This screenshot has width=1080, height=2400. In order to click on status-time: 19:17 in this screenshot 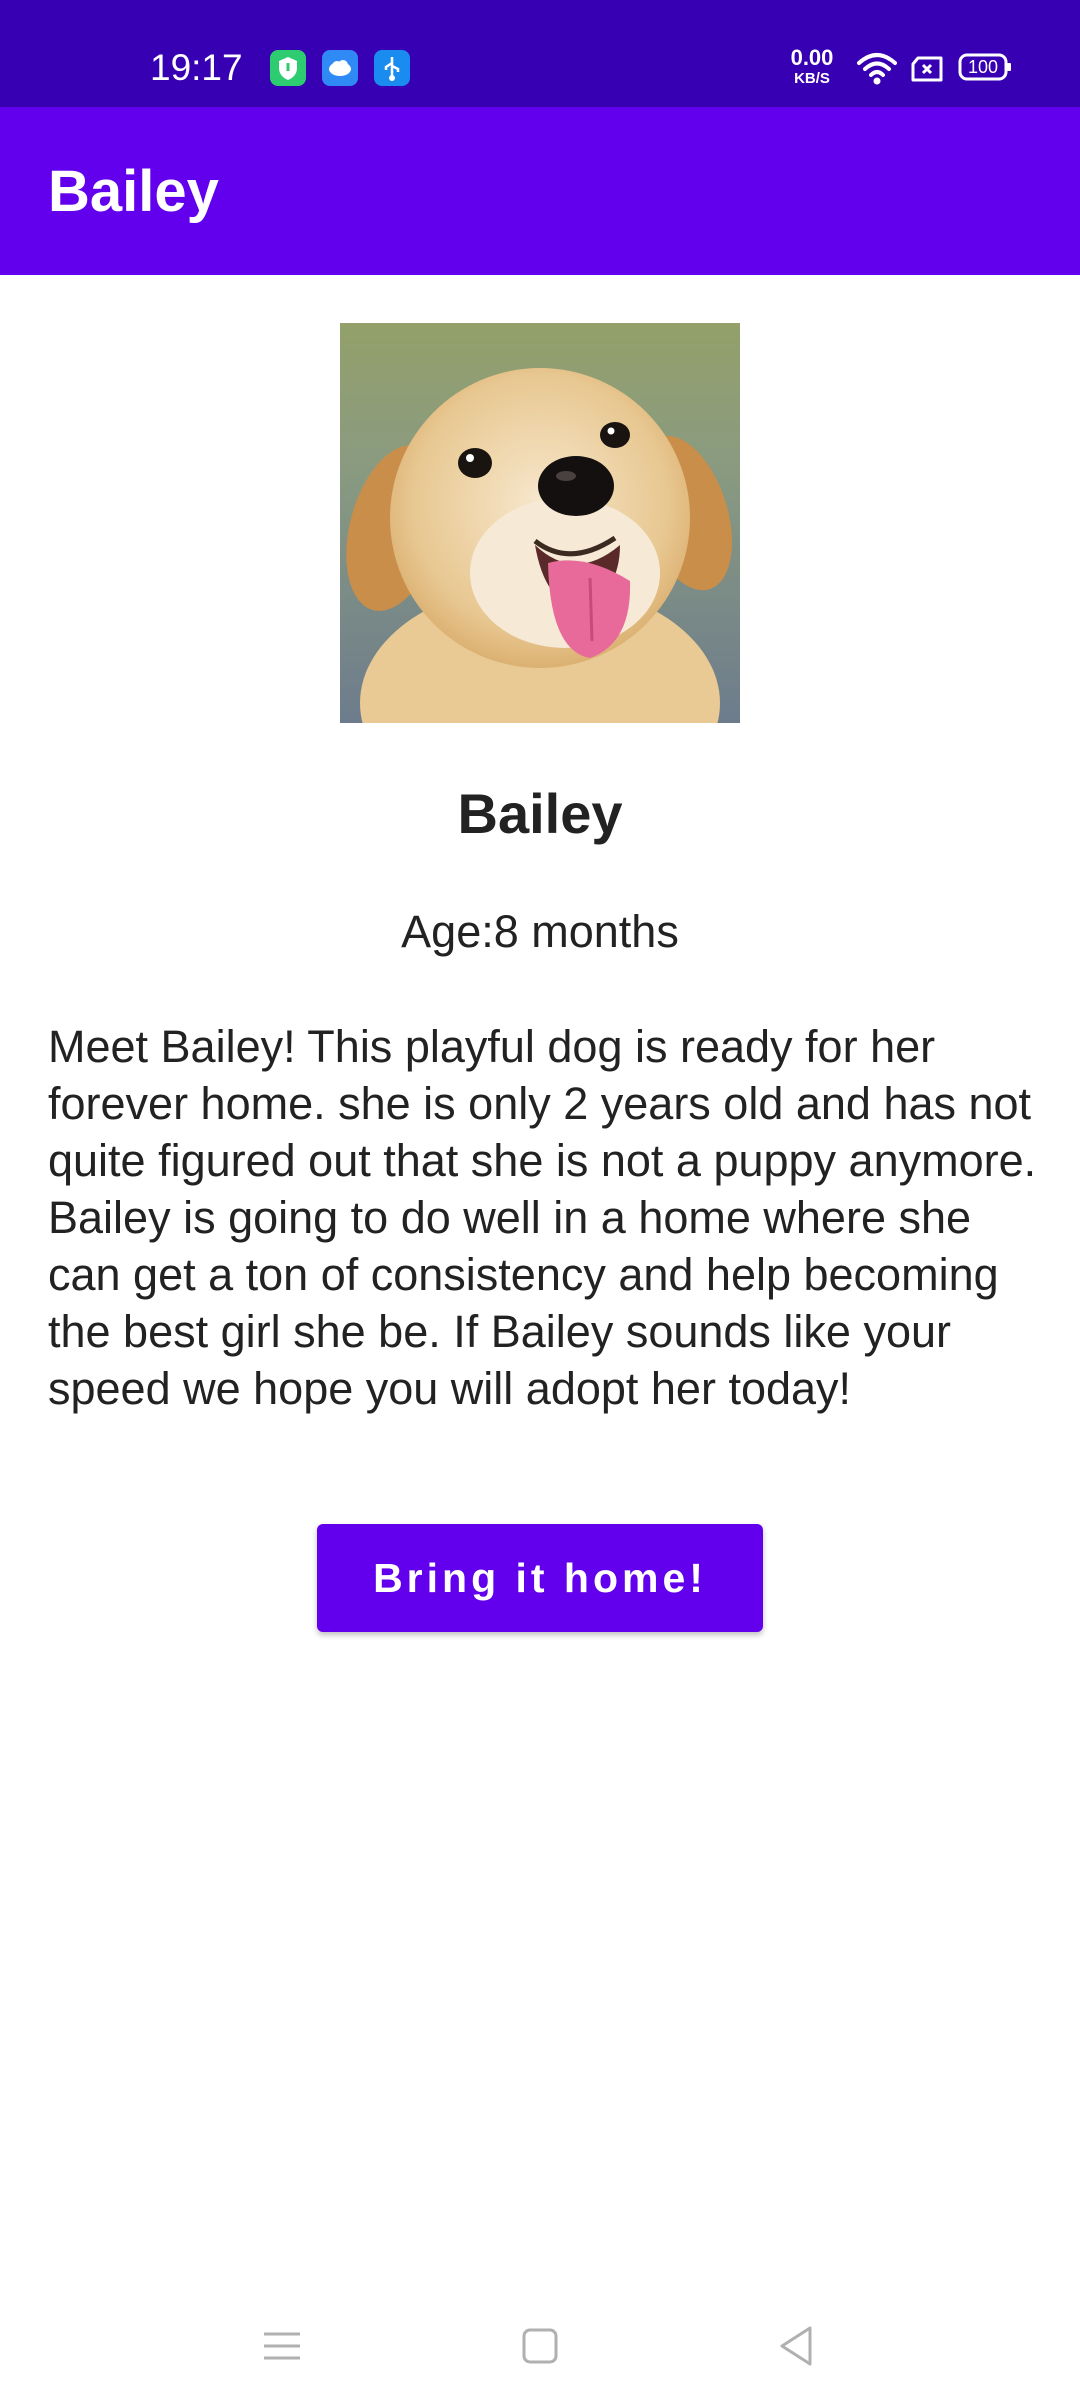, I will do `click(196, 67)`.